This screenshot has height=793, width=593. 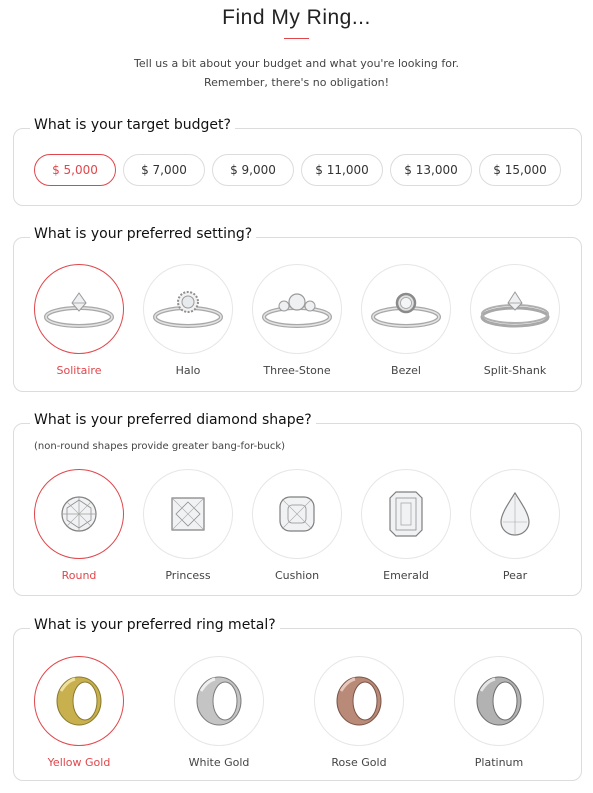 What do you see at coordinates (188, 309) in the screenshot?
I see `halo-ring-icon` at bounding box center [188, 309].